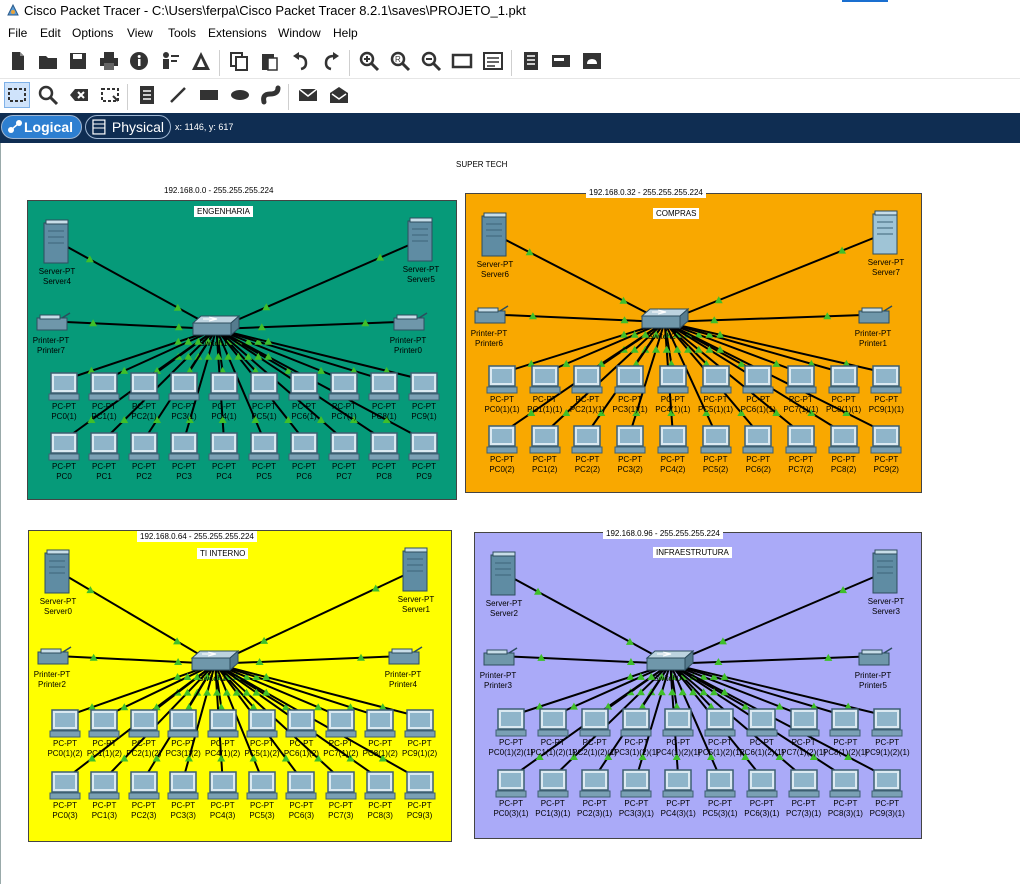  I want to click on cluster-icon, so click(531, 61).